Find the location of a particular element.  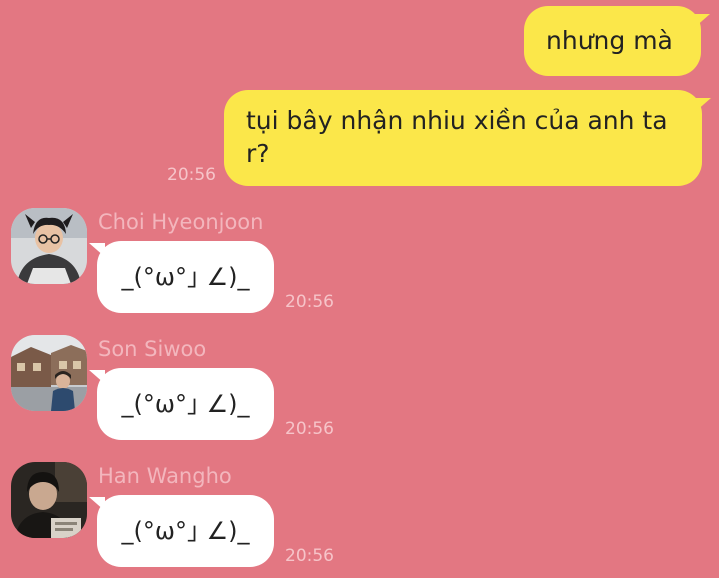

outgoing-message-bubble: nhưng mà is located at coordinates (617, 41).